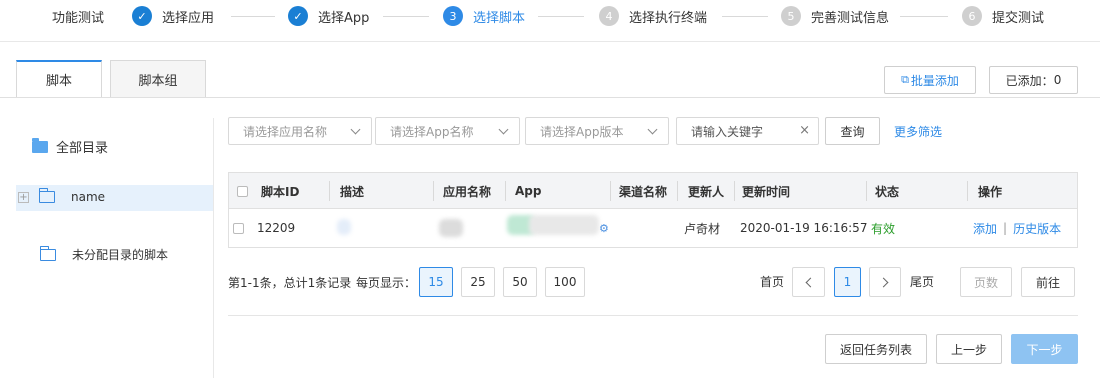 This screenshot has width=1100, height=378. I want to click on batch-add-button: ⧉ 批量添加, so click(930, 80).